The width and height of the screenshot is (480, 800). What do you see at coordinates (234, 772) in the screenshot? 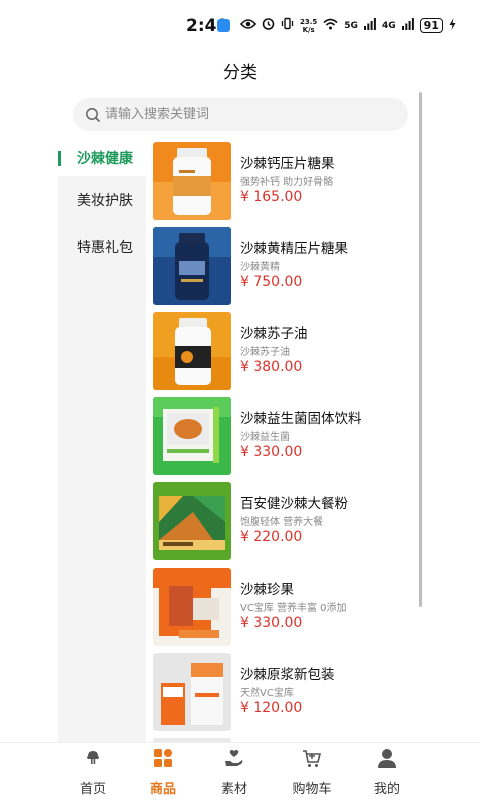
I see `tab-materials: 素材` at bounding box center [234, 772].